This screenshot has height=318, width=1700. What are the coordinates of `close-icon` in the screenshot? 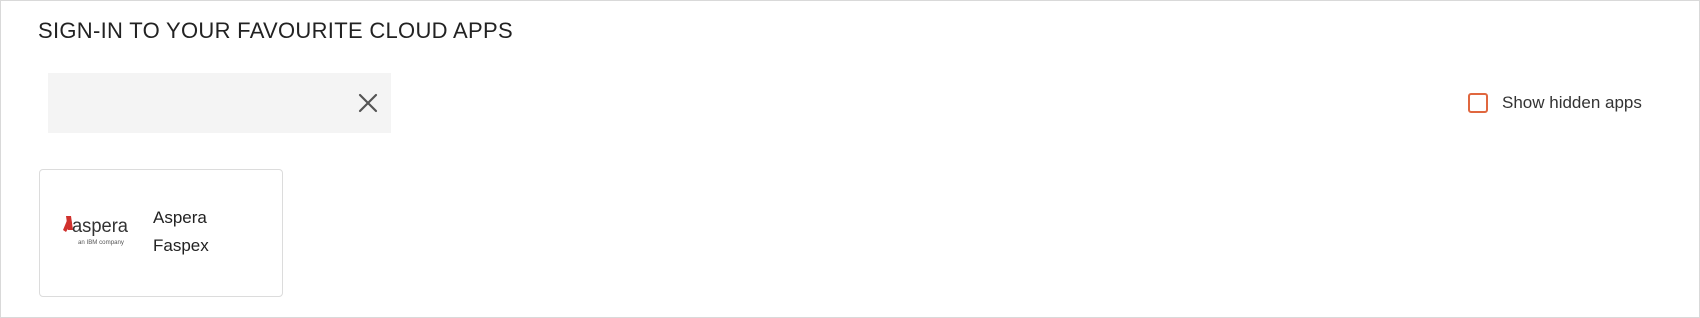 It's located at (368, 103).